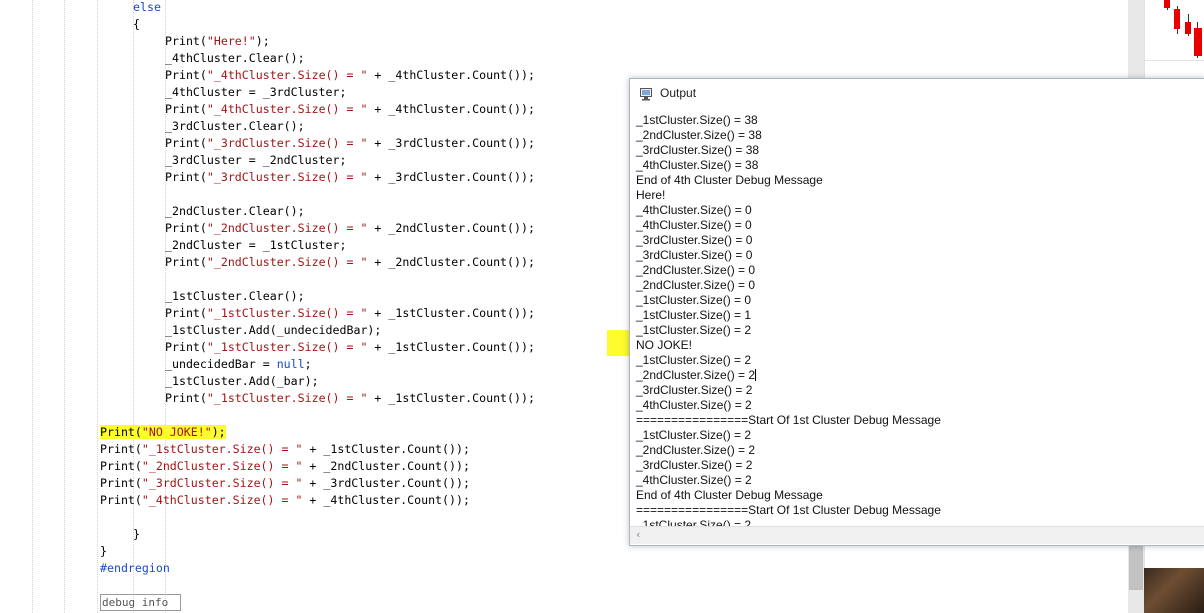 This screenshot has width=1204, height=613. I want to click on output-line-text: _3rdCluster.Size() = 38, so click(698, 150).